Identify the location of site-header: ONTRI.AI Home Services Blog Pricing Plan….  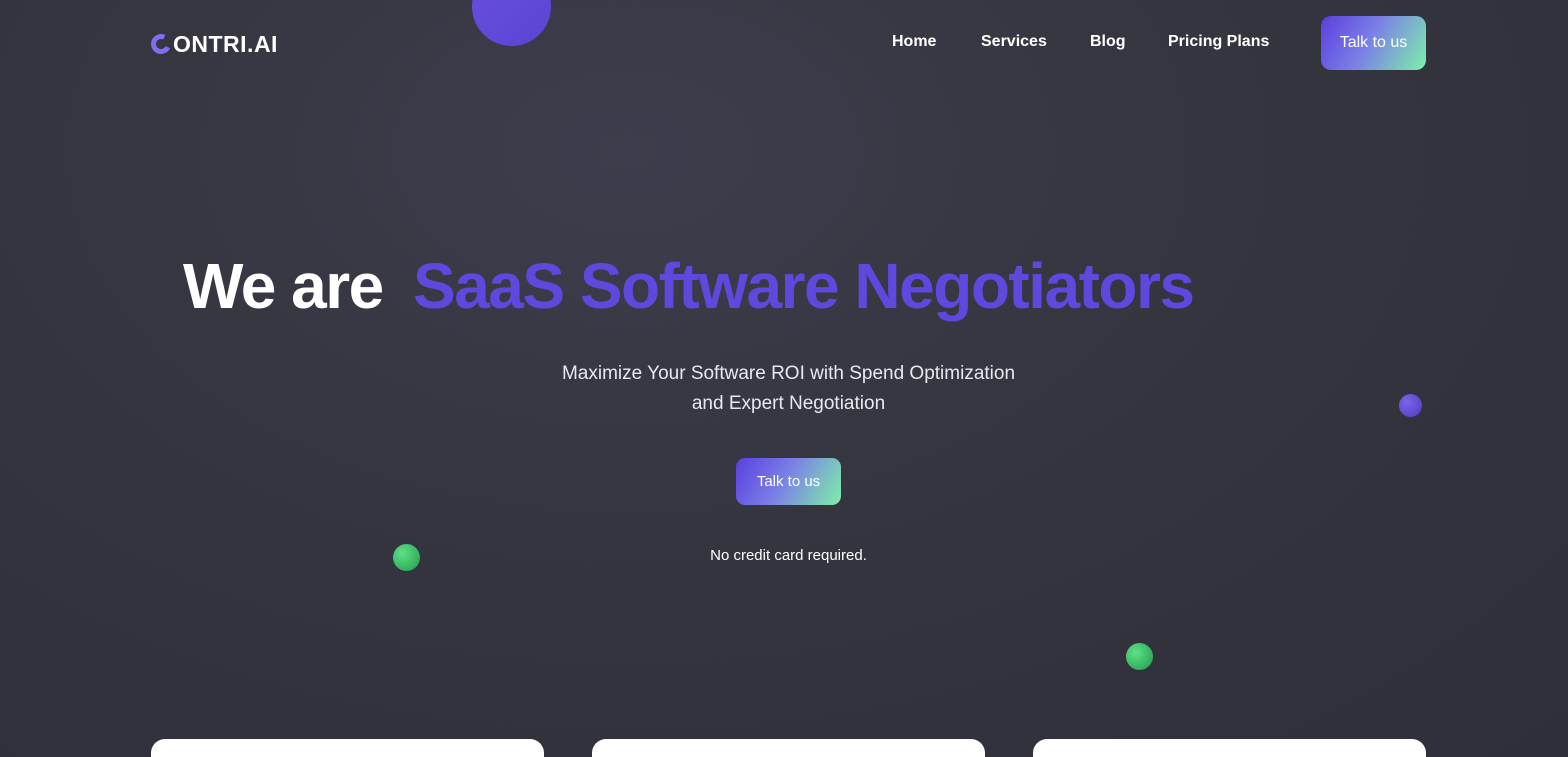
(784, 43).